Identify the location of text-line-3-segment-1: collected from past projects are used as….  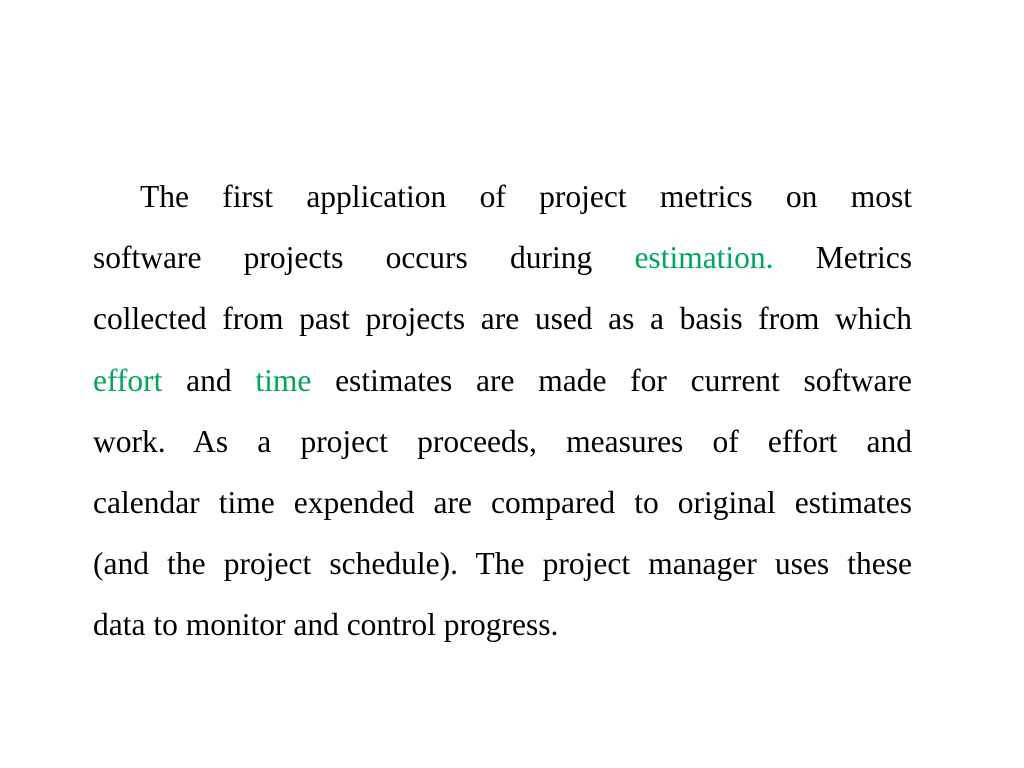
(502, 319).